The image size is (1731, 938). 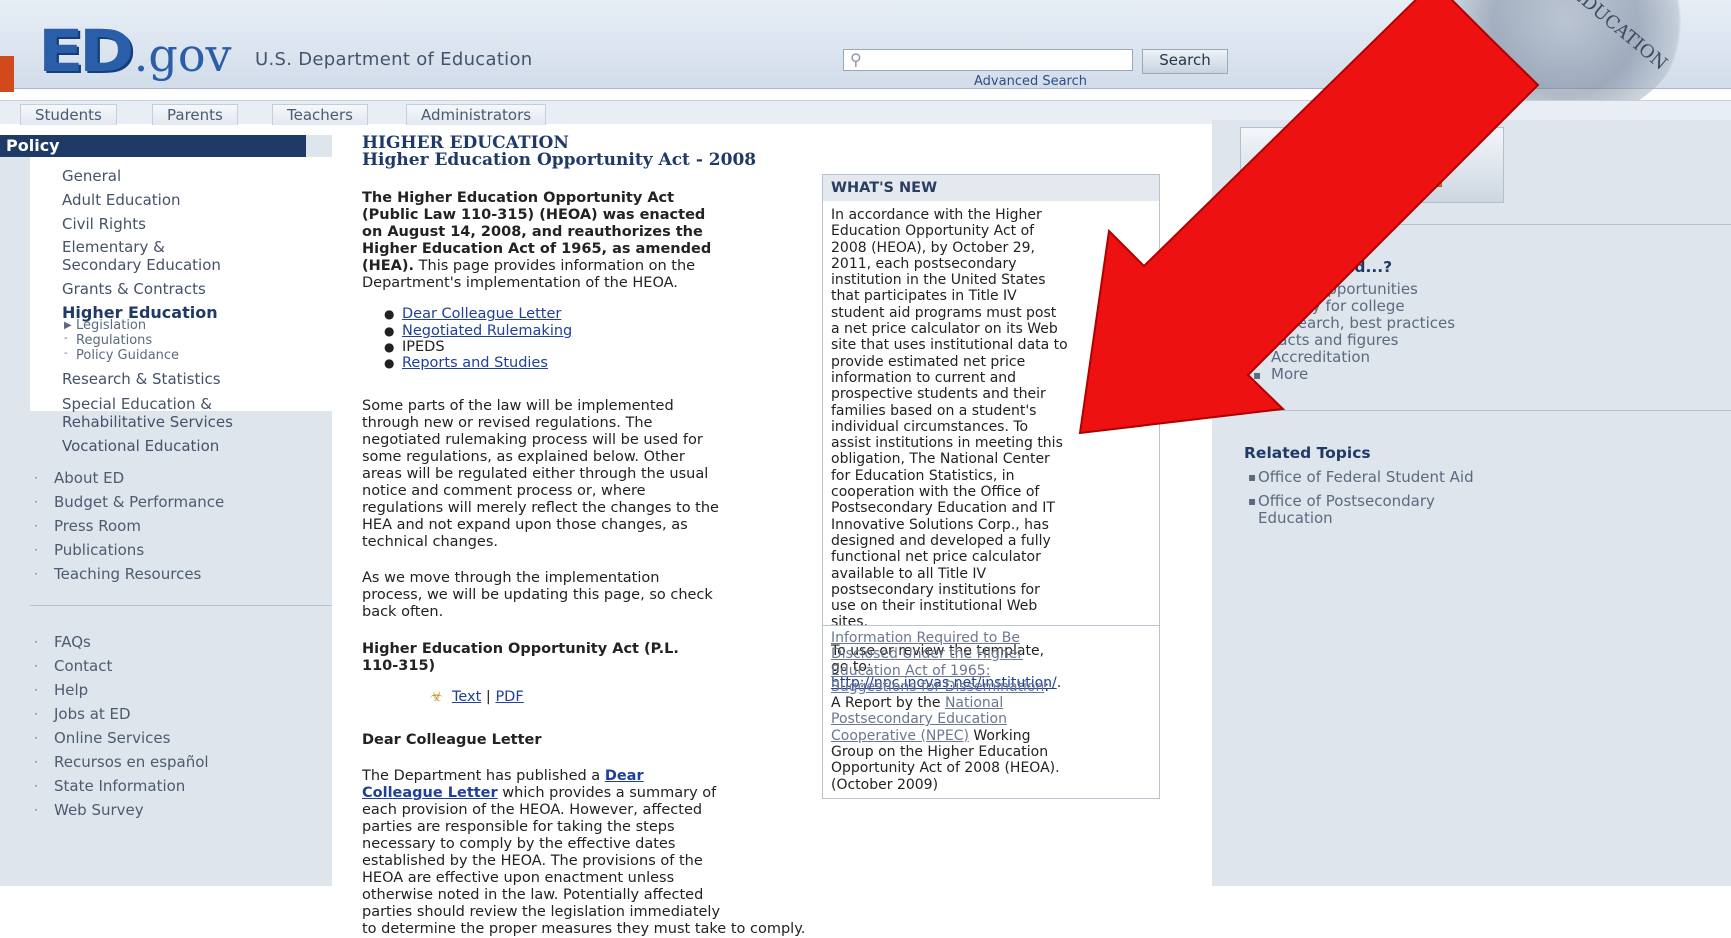 I want to click on side-link-web-survey: Web Survey, so click(x=99, y=810).